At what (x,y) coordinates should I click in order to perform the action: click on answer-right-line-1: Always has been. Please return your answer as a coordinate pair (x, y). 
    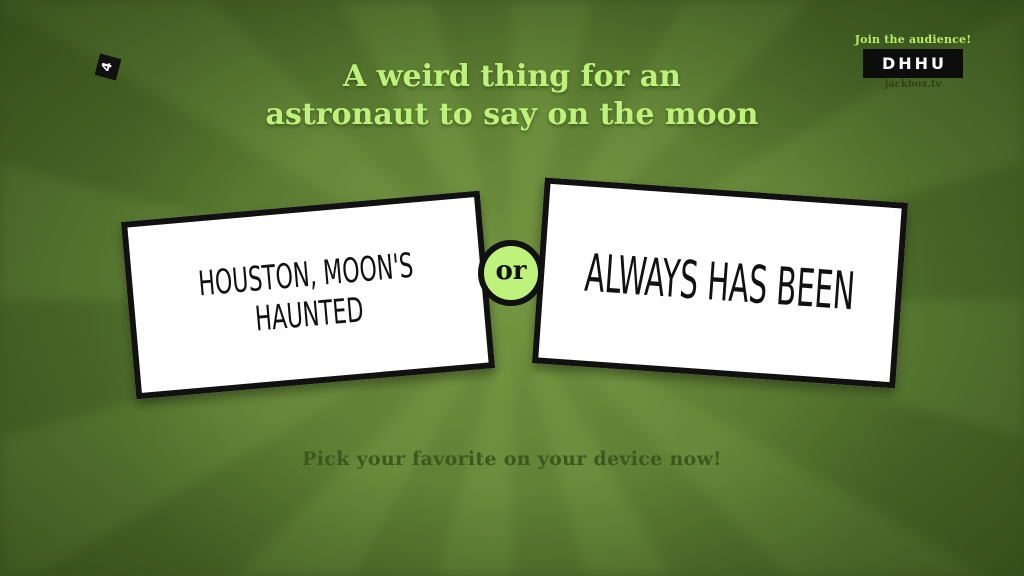
    Looking at the image, I should click on (720, 283).